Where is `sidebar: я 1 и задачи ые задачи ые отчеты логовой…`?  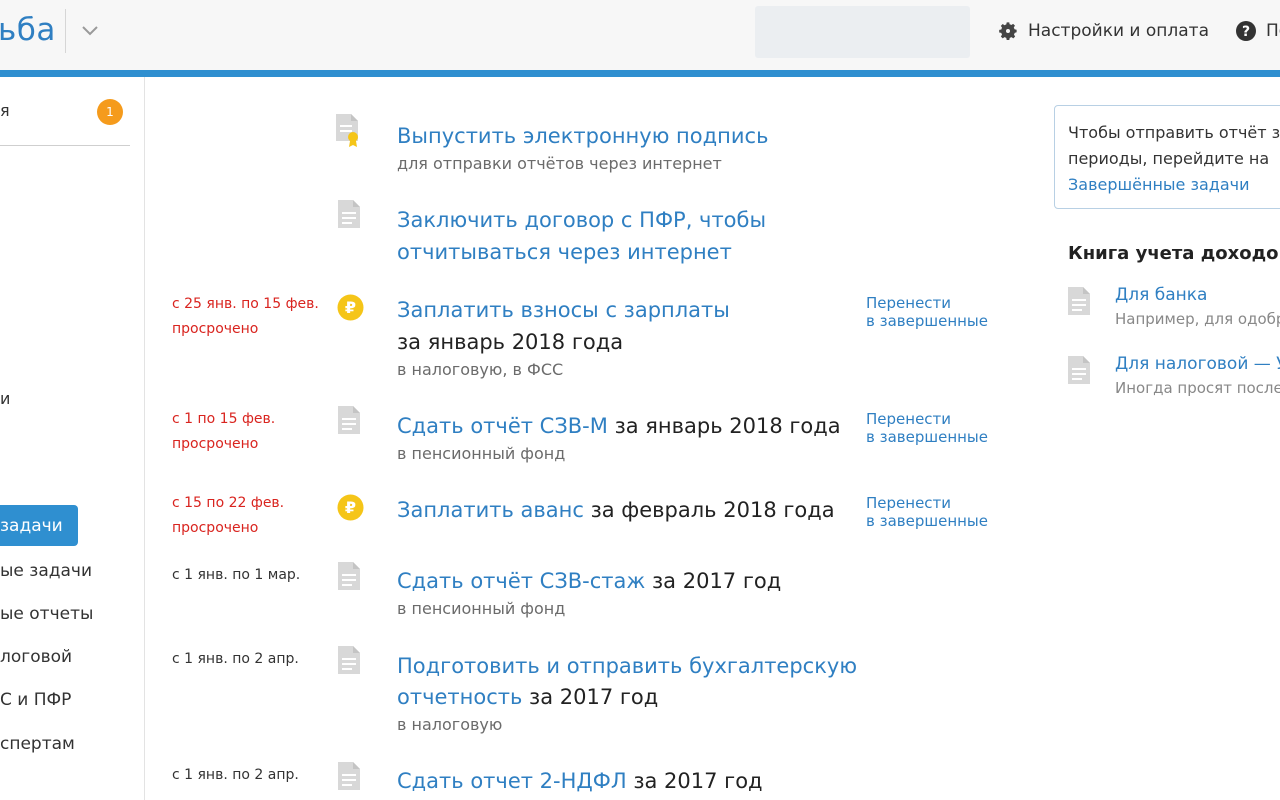
sidebar: я 1 и задачи ые задачи ые отчеты логовой… is located at coordinates (72, 438).